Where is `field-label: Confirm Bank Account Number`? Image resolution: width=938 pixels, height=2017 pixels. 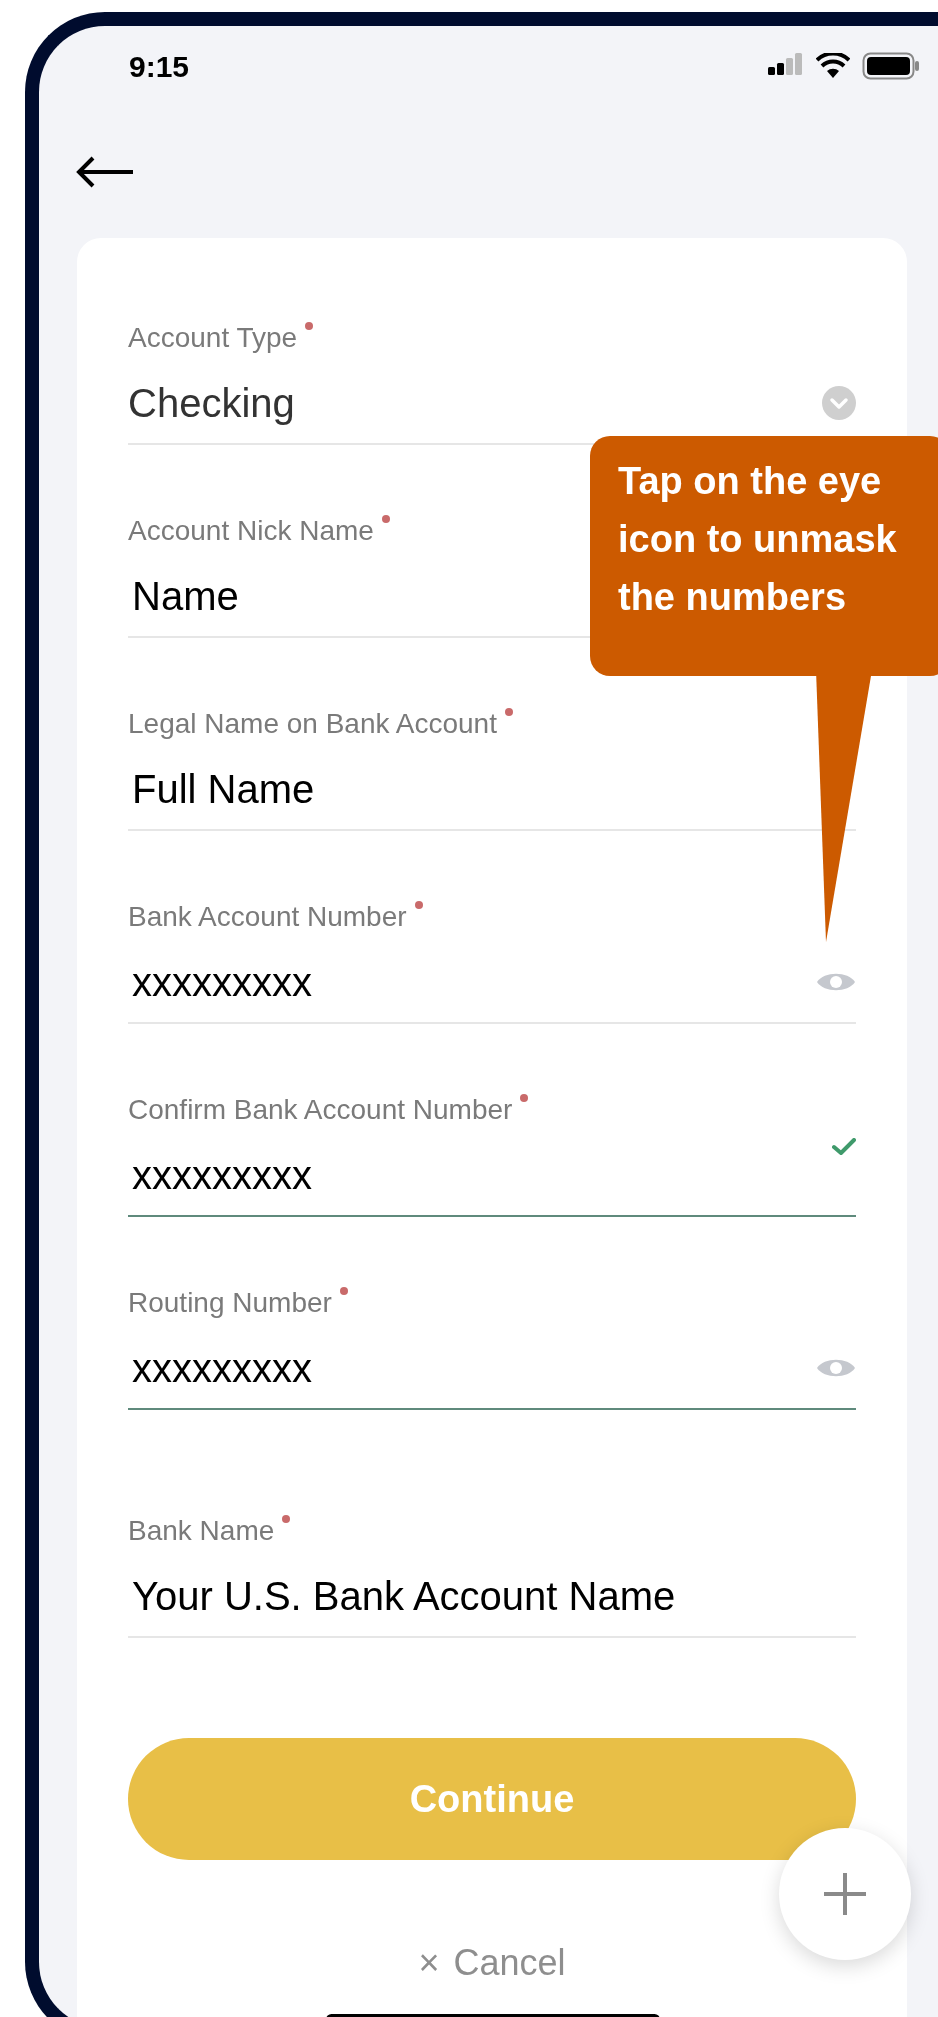 field-label: Confirm Bank Account Number is located at coordinates (320, 1110).